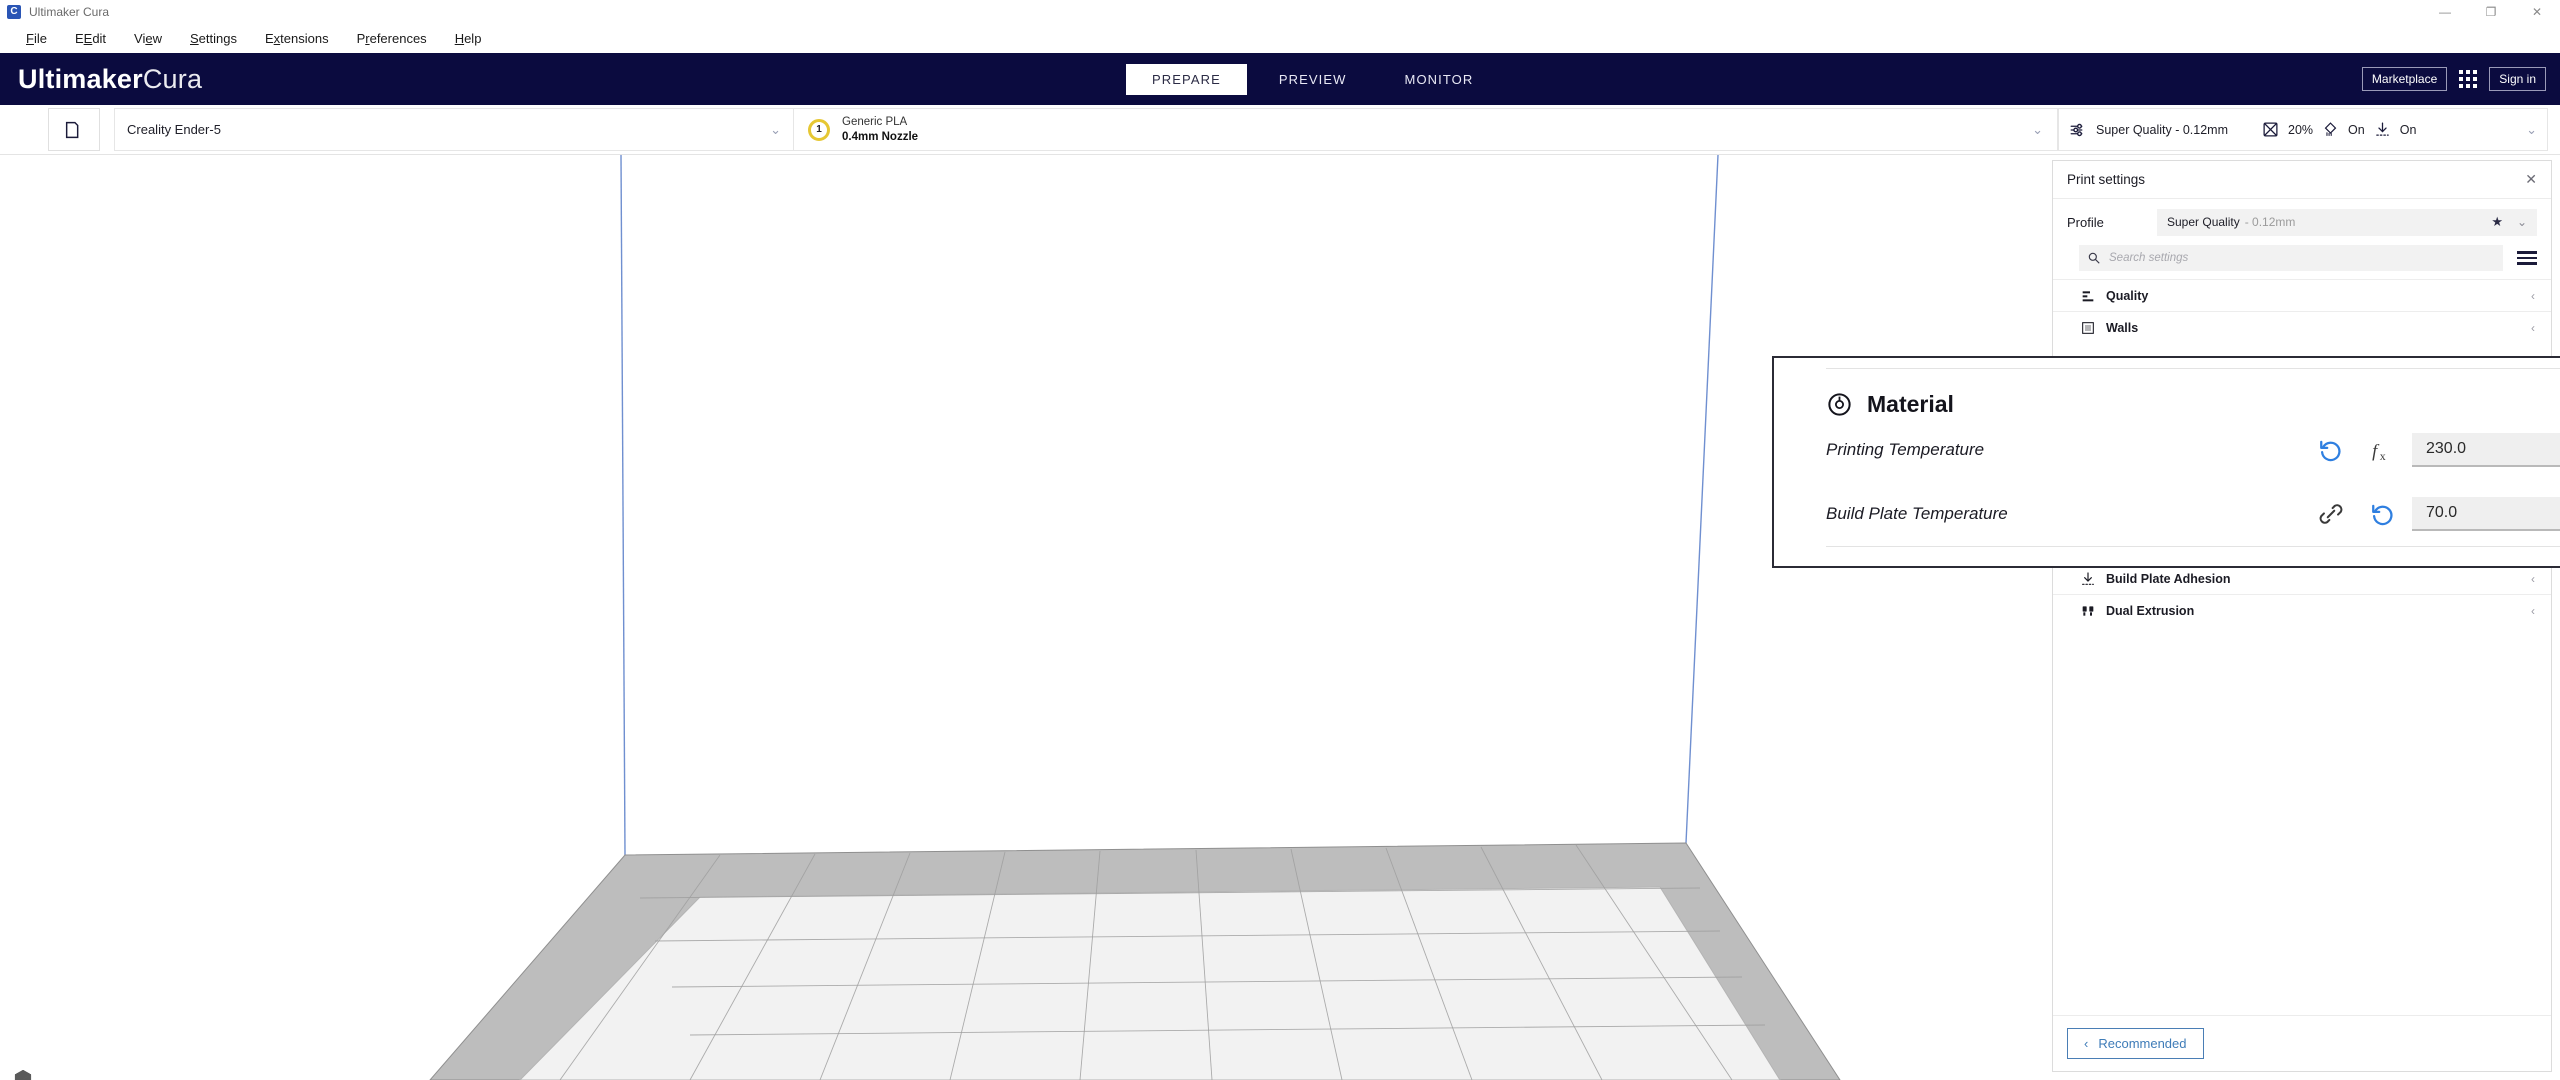 The width and height of the screenshot is (2560, 1080). What do you see at coordinates (2302, 180) in the screenshot?
I see `panel-header: Print settings ✕` at bounding box center [2302, 180].